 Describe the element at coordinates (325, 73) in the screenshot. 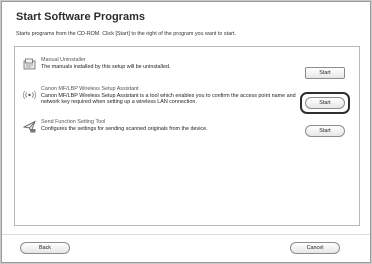

I see `start-button-manual-uninstaller: Start` at that location.